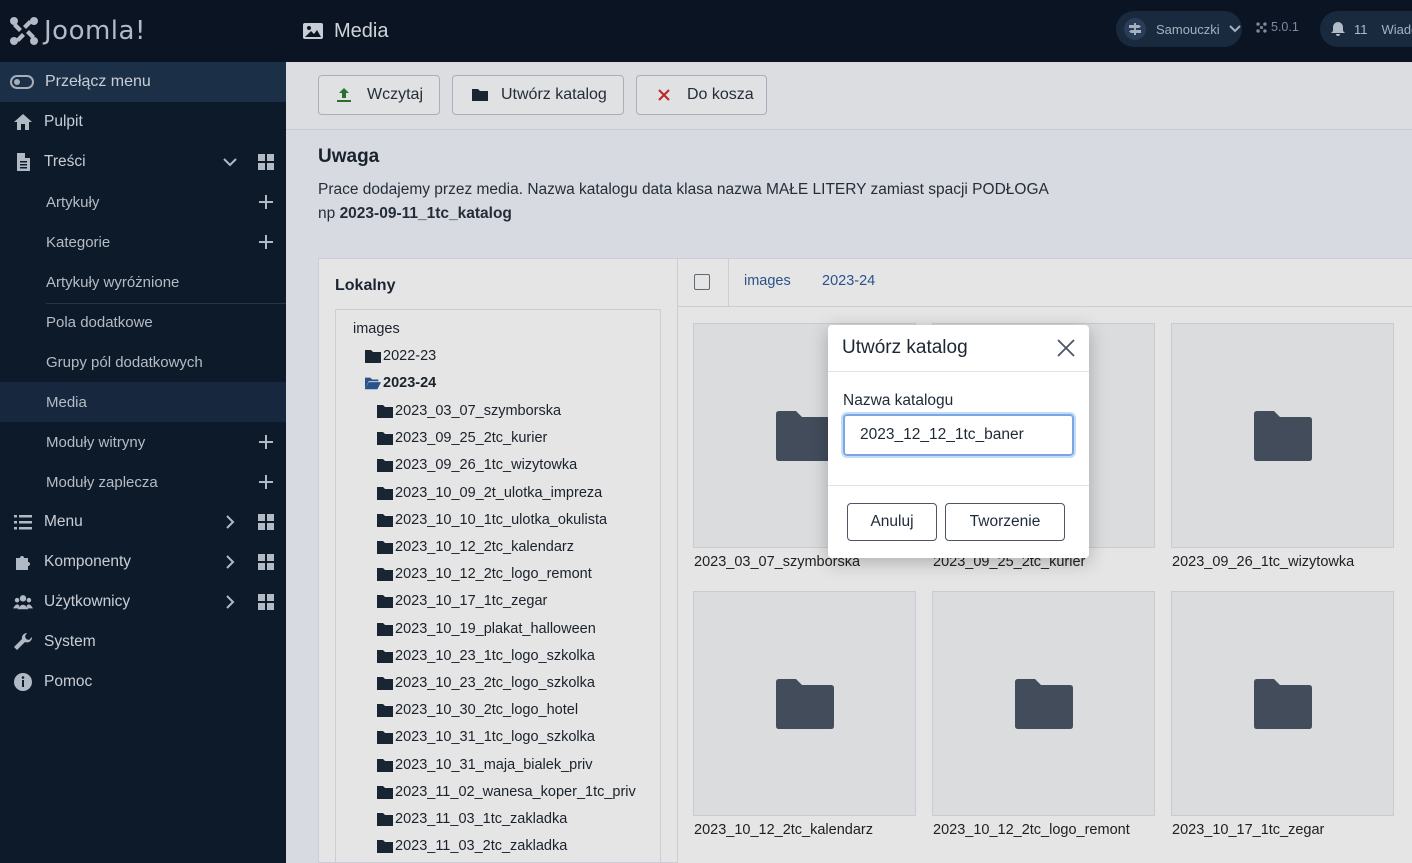 This screenshot has height=863, width=1412. Describe the element at coordinates (958, 435) in the screenshot. I see `folder-name-input` at that location.